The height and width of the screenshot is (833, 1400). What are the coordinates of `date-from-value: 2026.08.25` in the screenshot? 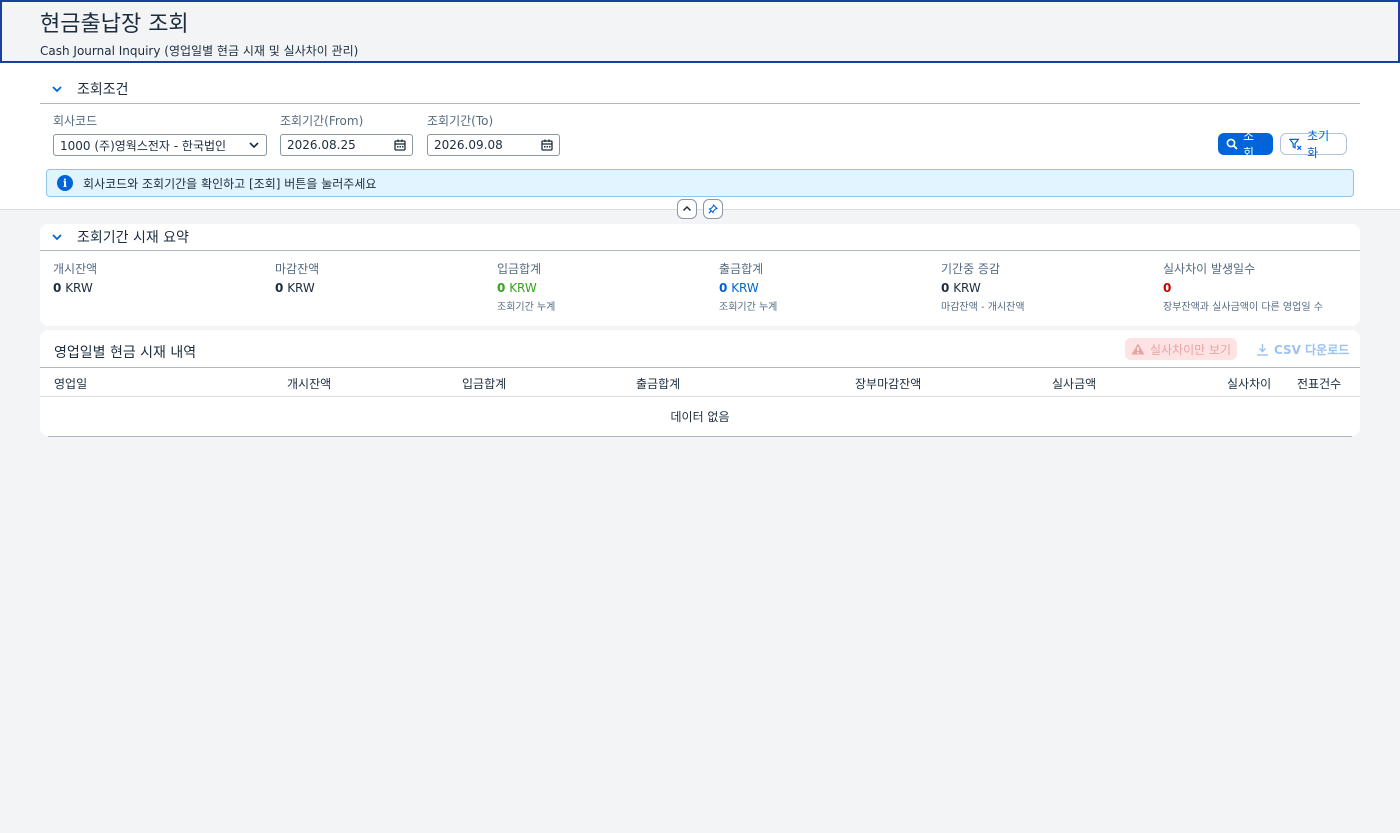 It's located at (321, 145).